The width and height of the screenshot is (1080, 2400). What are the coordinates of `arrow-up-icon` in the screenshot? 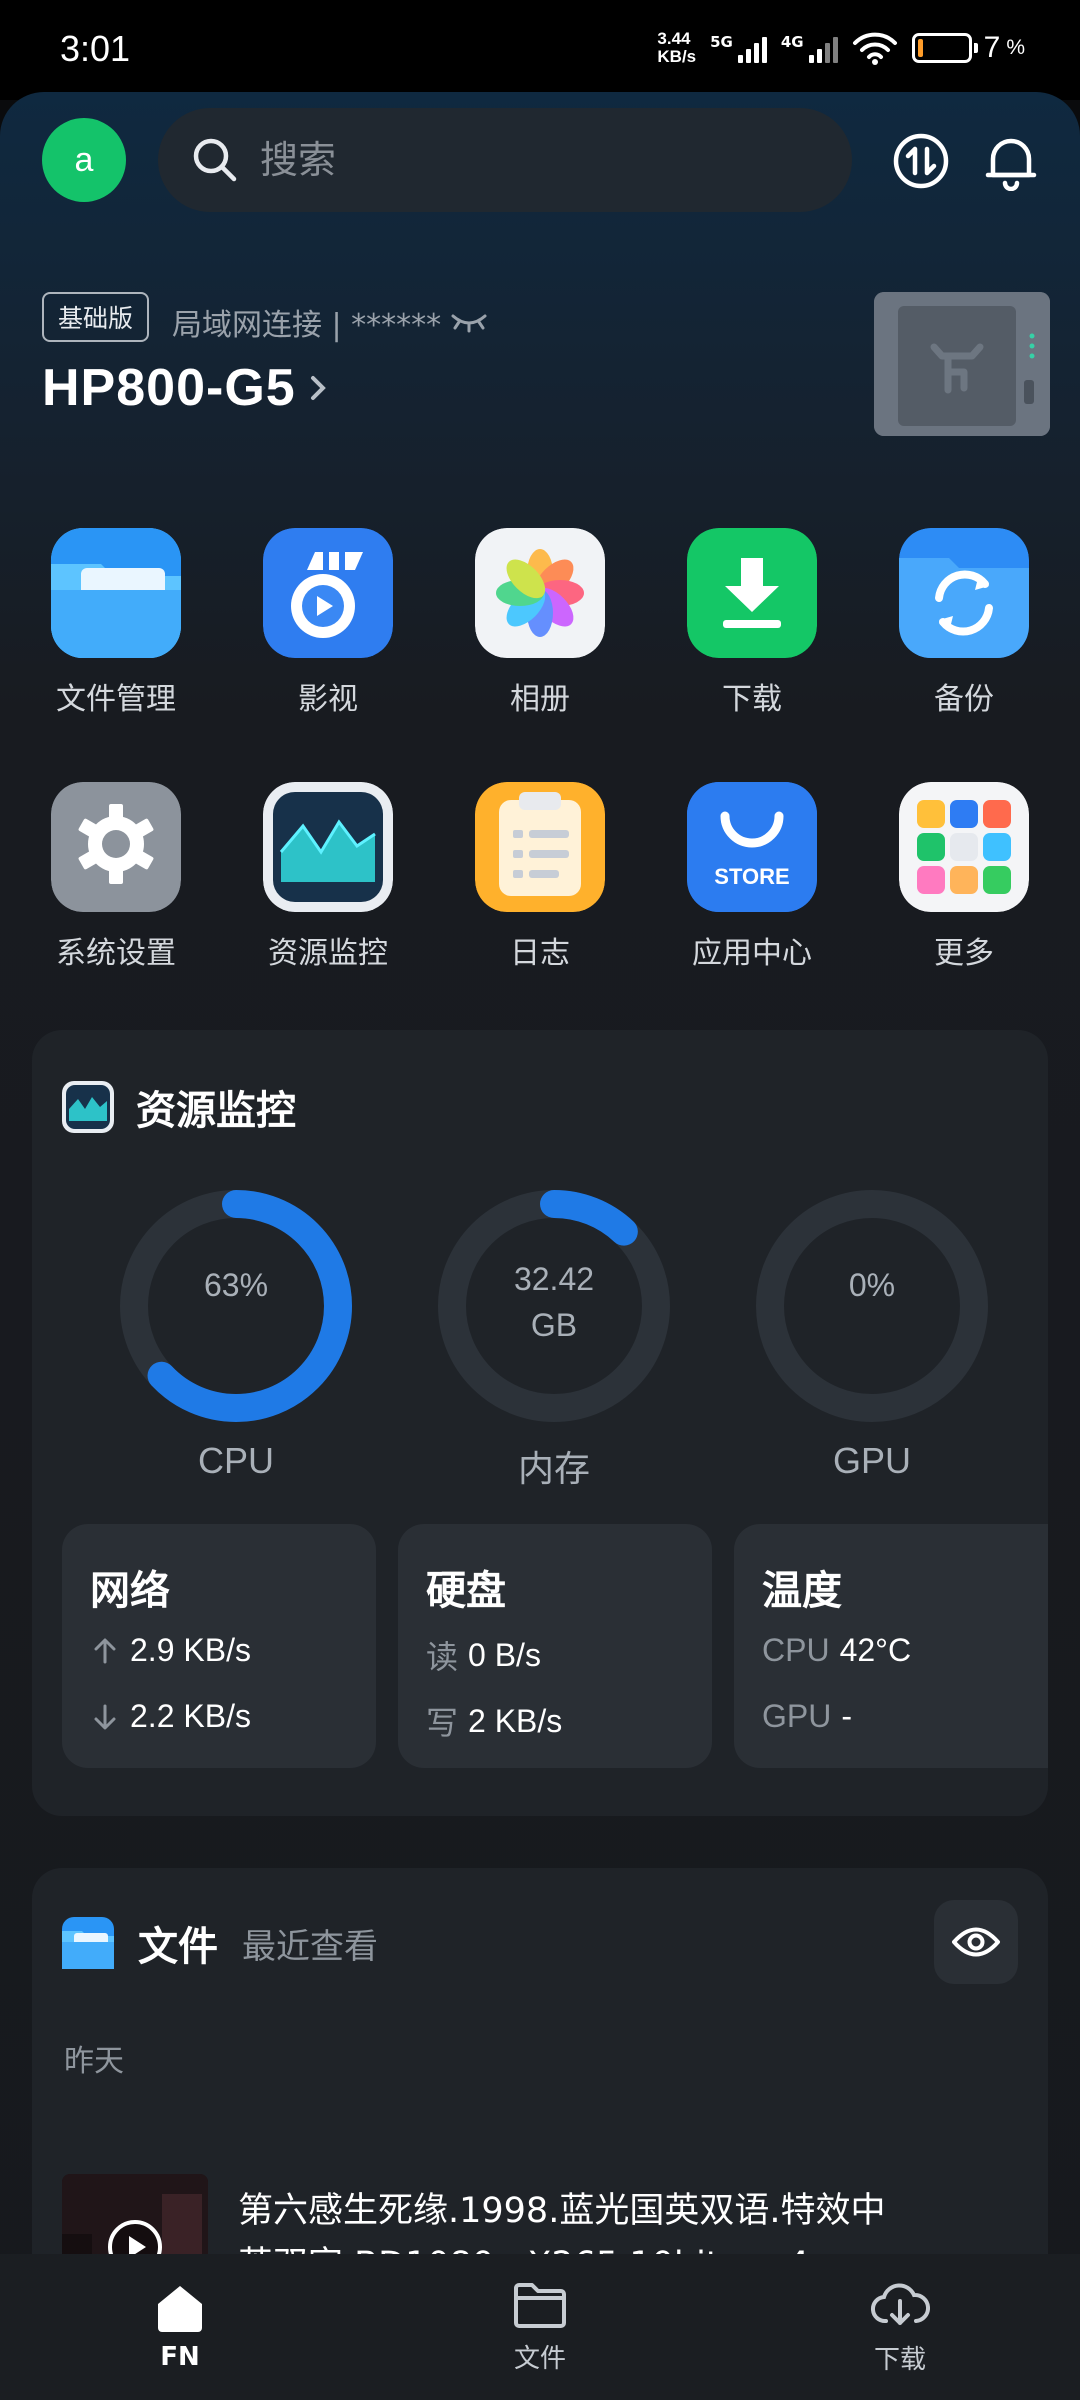 It's located at (105, 1650).